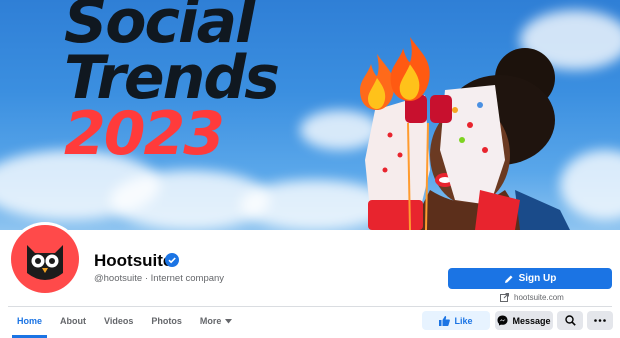  What do you see at coordinates (172, 260) in the screenshot?
I see `verified-badge-icon` at bounding box center [172, 260].